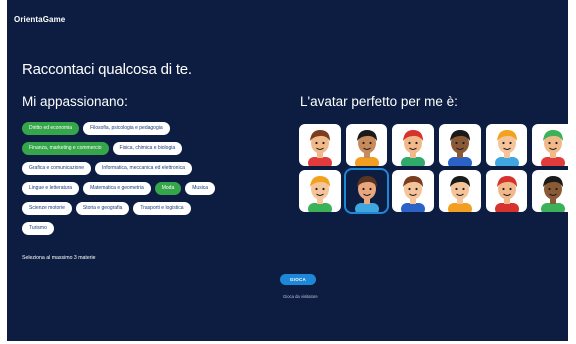 The width and height of the screenshot is (576, 344). What do you see at coordinates (379, 101) in the screenshot?
I see `avatar-heading: L'avatar perfetto per me è:` at bounding box center [379, 101].